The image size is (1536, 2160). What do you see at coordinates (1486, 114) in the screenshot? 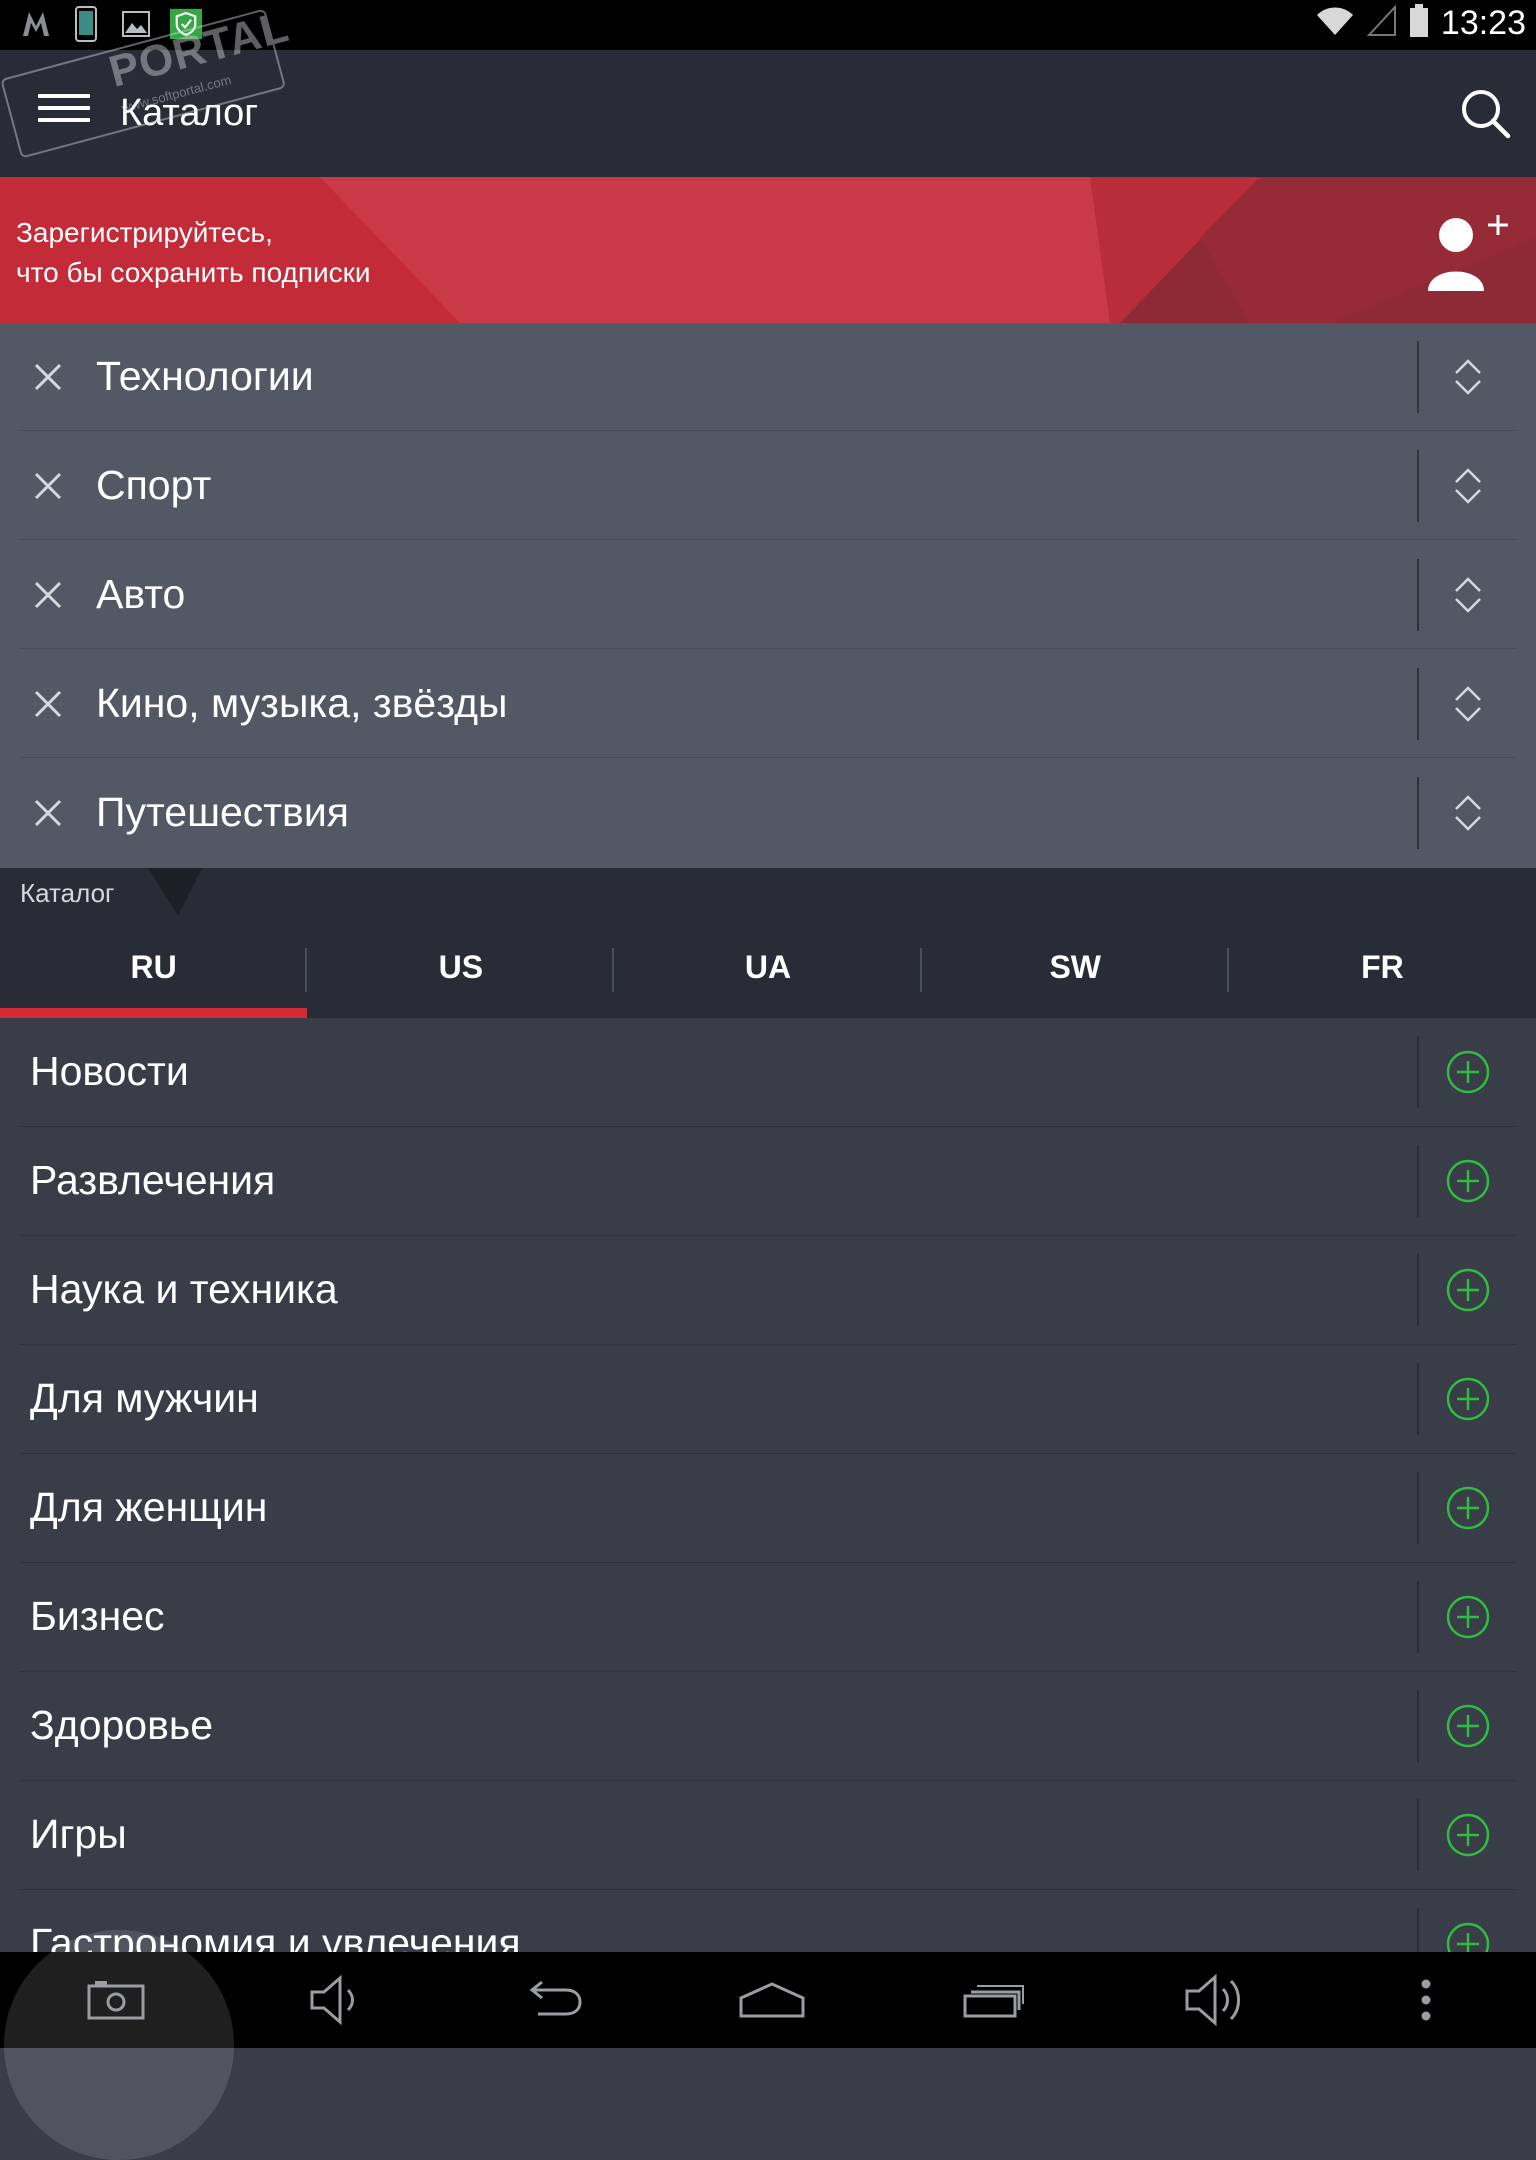
I see `search-icon` at bounding box center [1486, 114].